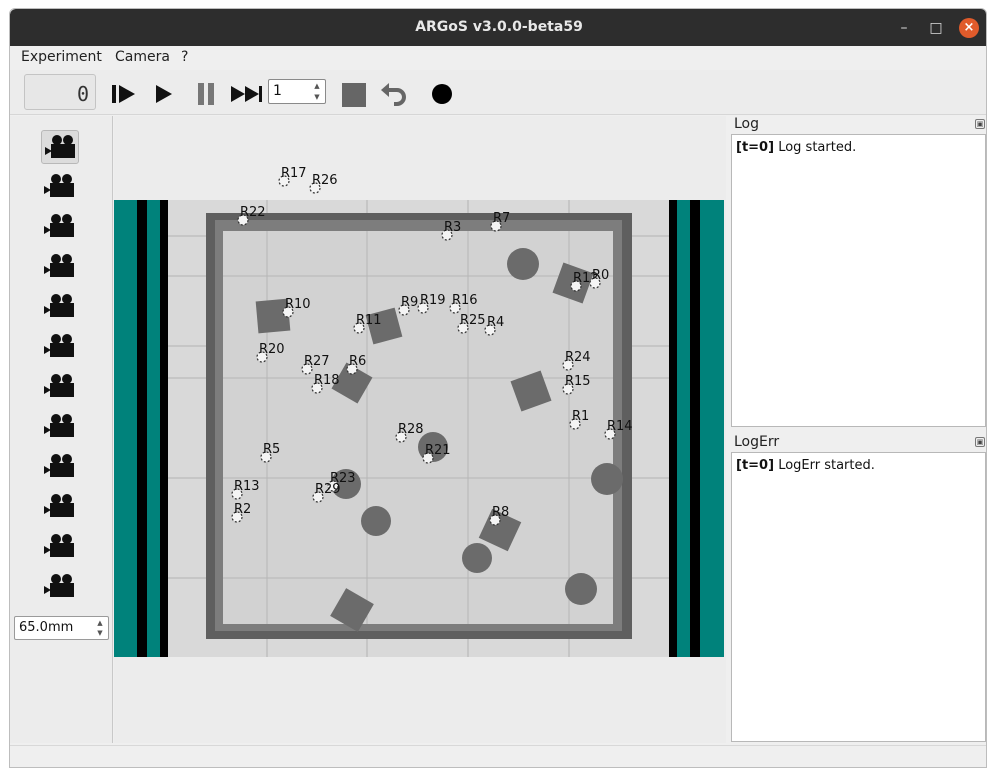 The width and height of the screenshot is (996, 775). Describe the element at coordinates (60, 92) in the screenshot. I see `step-counter: 0` at that location.